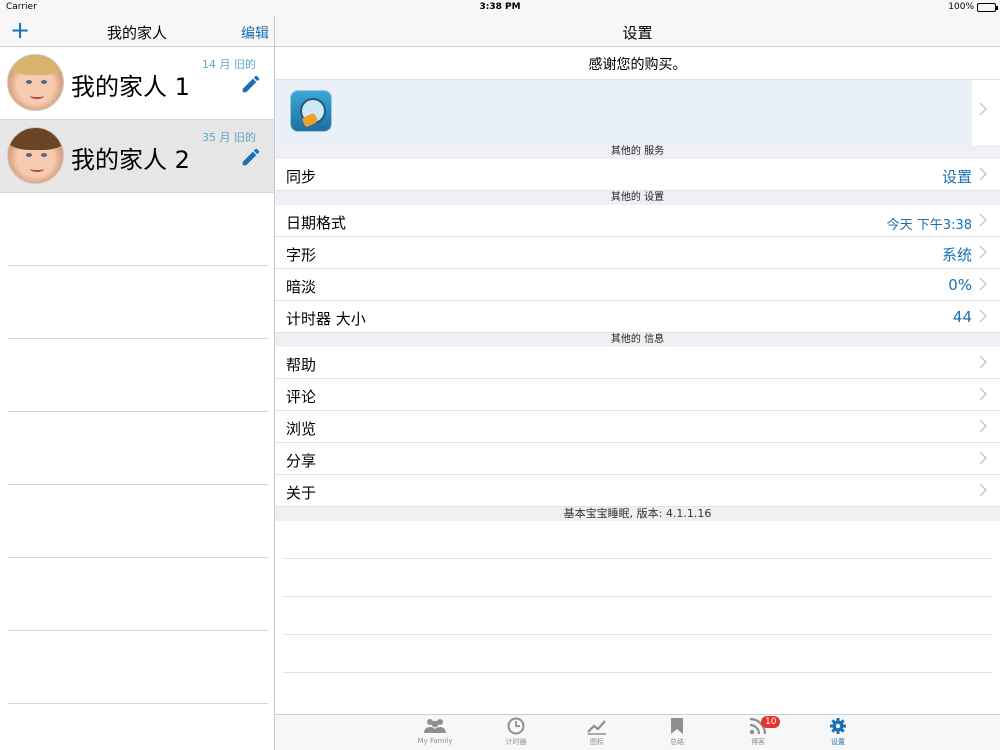  I want to click on version-label: 基本宝宝睡眠, 版本: 4.1.1.16, so click(637, 514).